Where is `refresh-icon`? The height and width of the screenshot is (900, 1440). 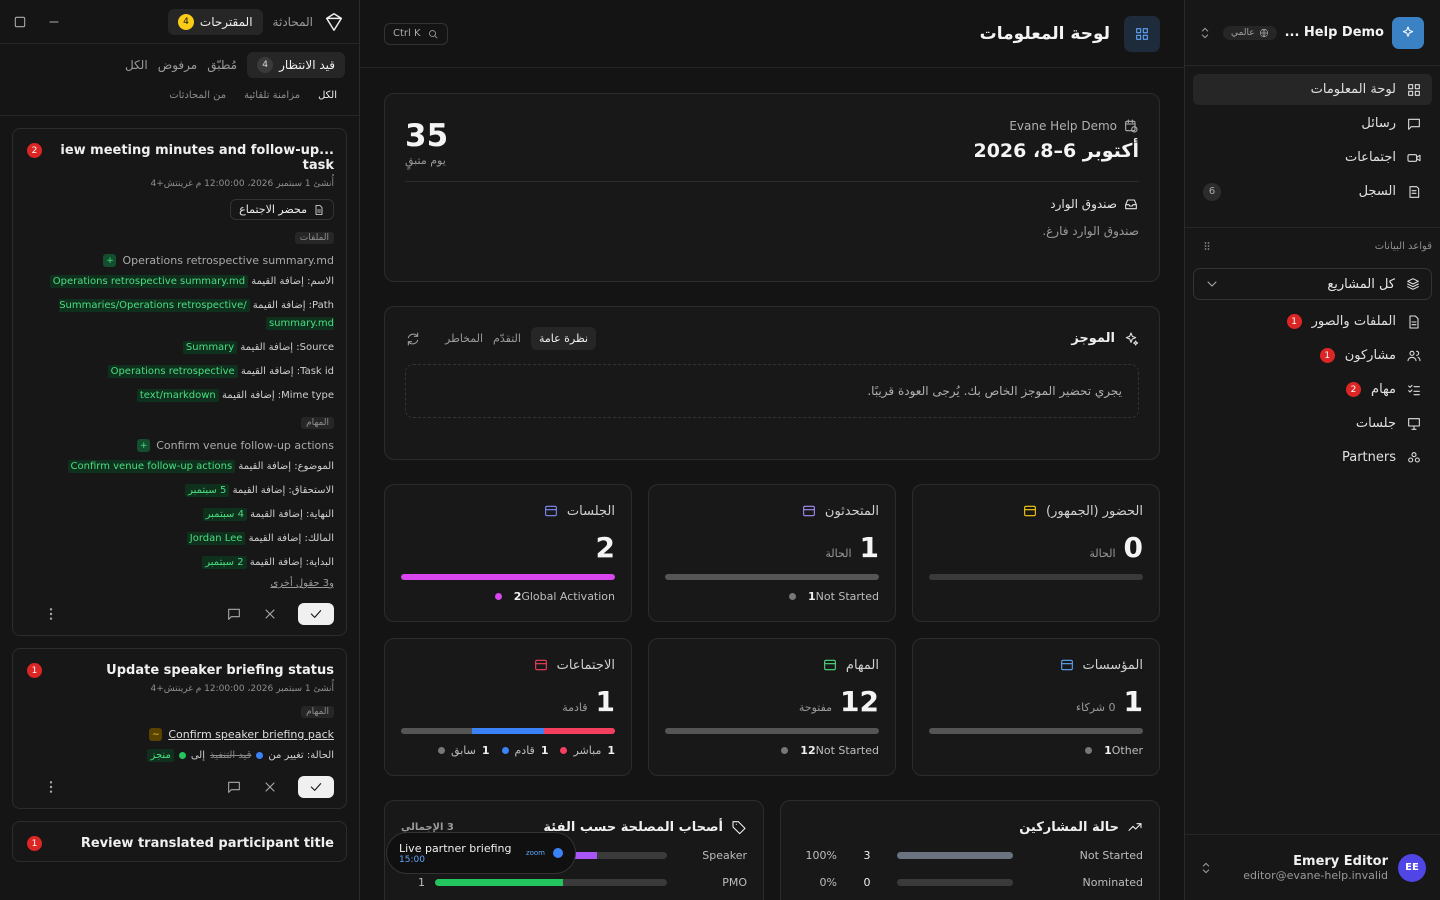
refresh-icon is located at coordinates (413, 339).